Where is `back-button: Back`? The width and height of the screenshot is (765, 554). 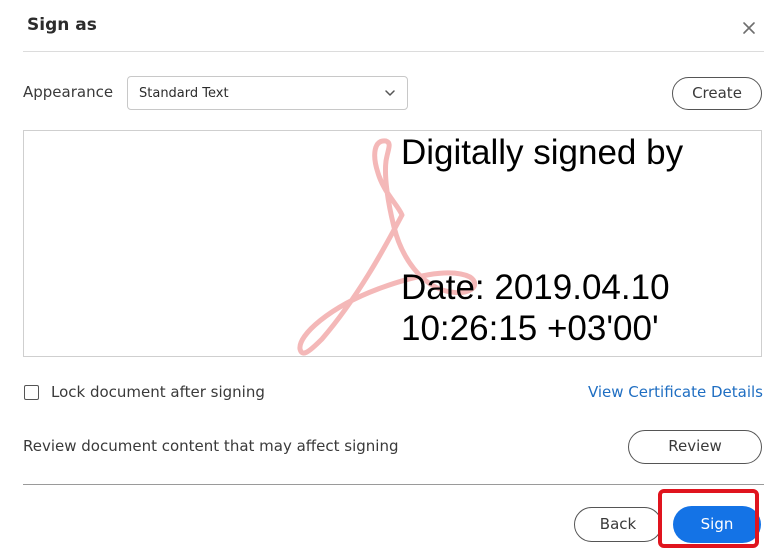
back-button: Back is located at coordinates (618, 524).